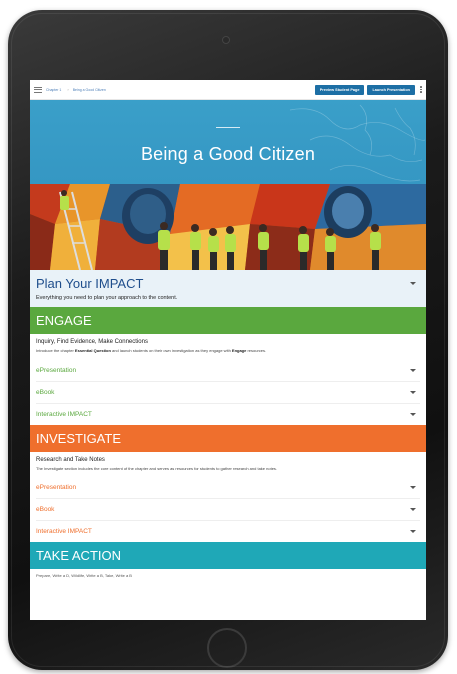 This screenshot has width=457, height=674. Describe the element at coordinates (228, 509) in the screenshot. I see `investigate-ebook-row: eBook` at that location.